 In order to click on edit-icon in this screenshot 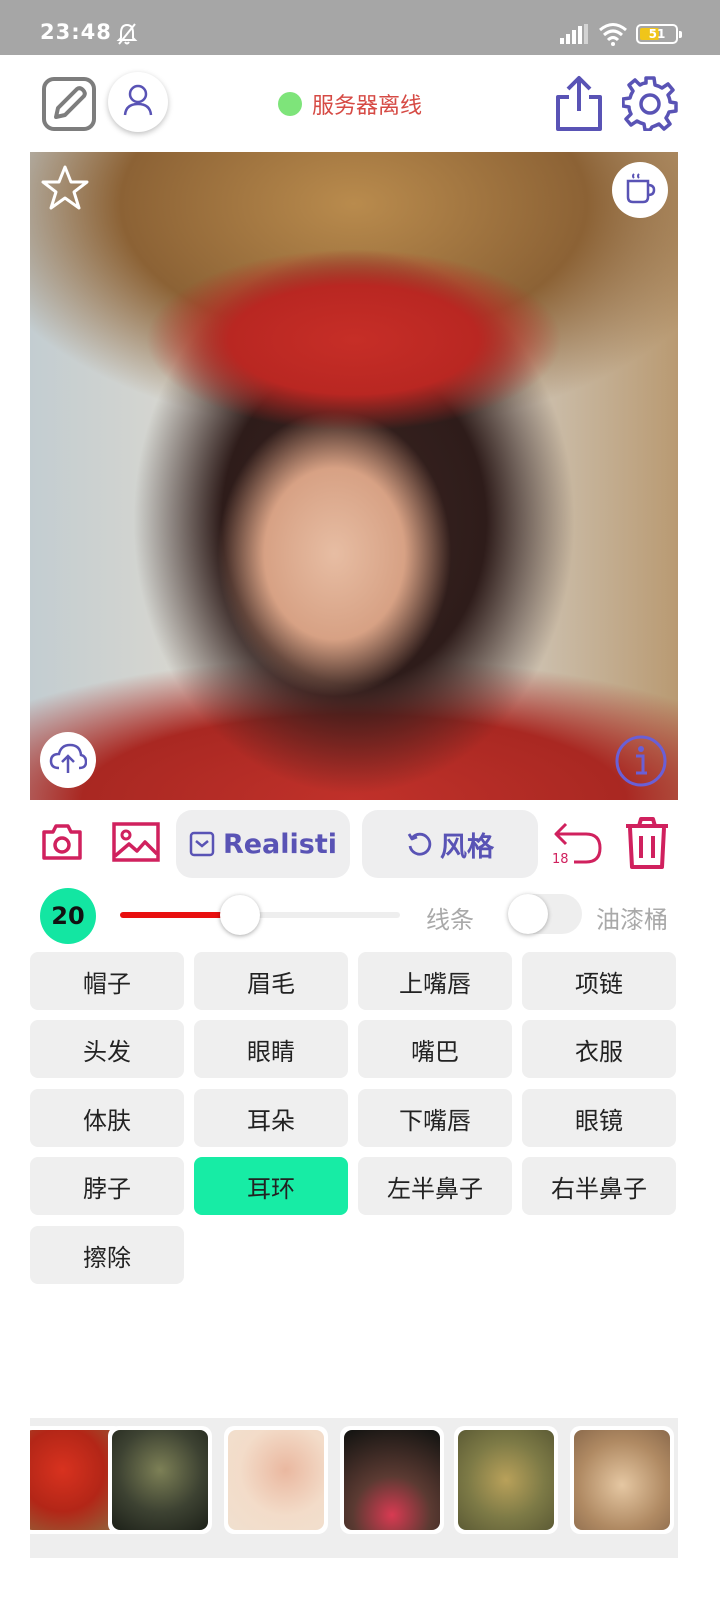, I will do `click(69, 106)`.